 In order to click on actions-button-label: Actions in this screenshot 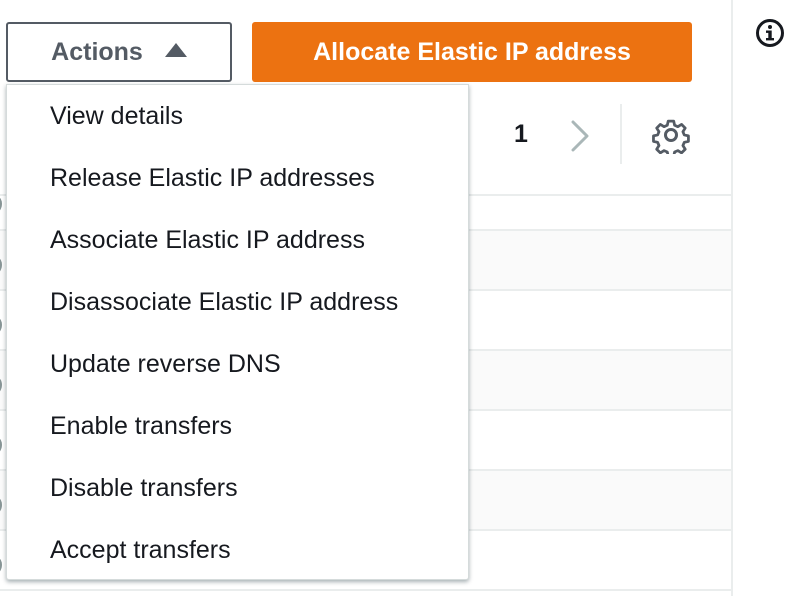, I will do `click(97, 51)`.